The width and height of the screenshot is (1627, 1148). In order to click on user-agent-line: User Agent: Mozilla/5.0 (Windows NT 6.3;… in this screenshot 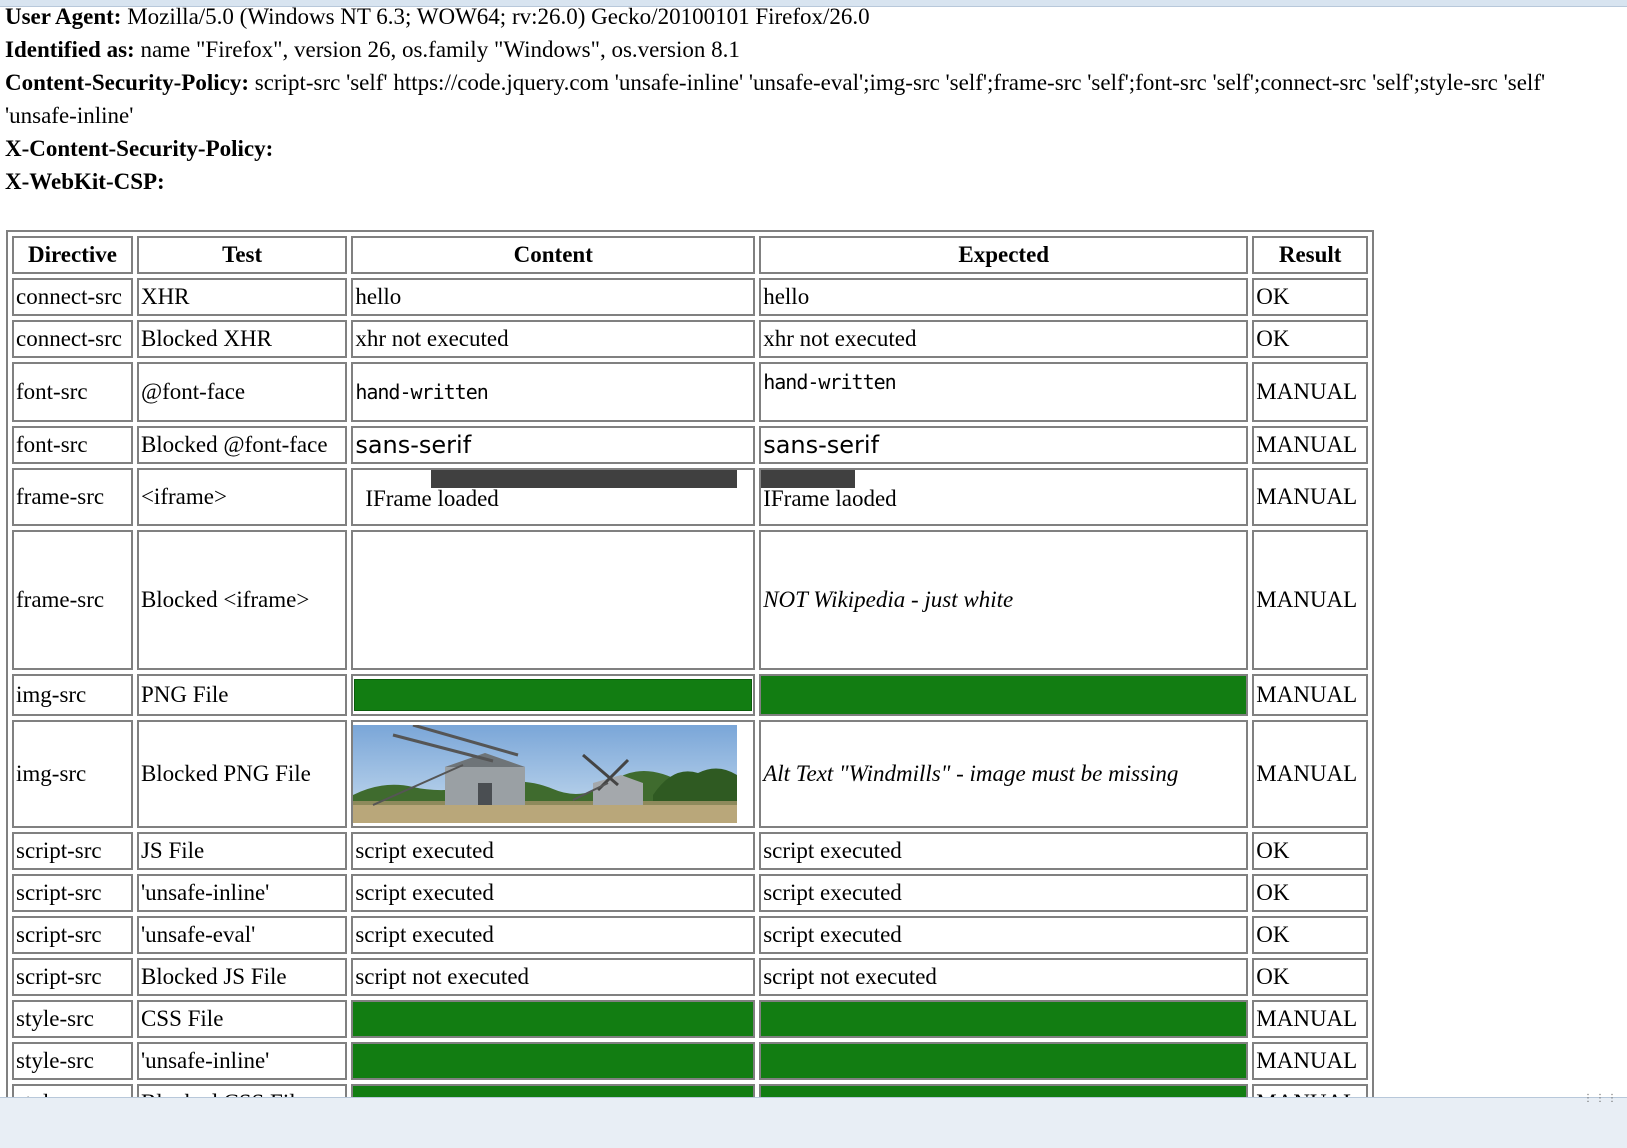, I will do `click(812, 16)`.